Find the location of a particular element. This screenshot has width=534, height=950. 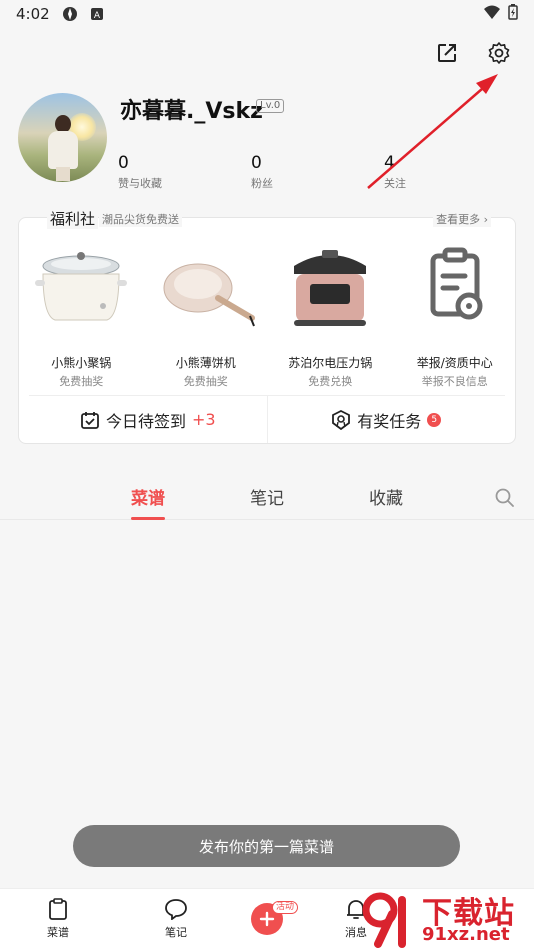

search-icon is located at coordinates (504, 497).